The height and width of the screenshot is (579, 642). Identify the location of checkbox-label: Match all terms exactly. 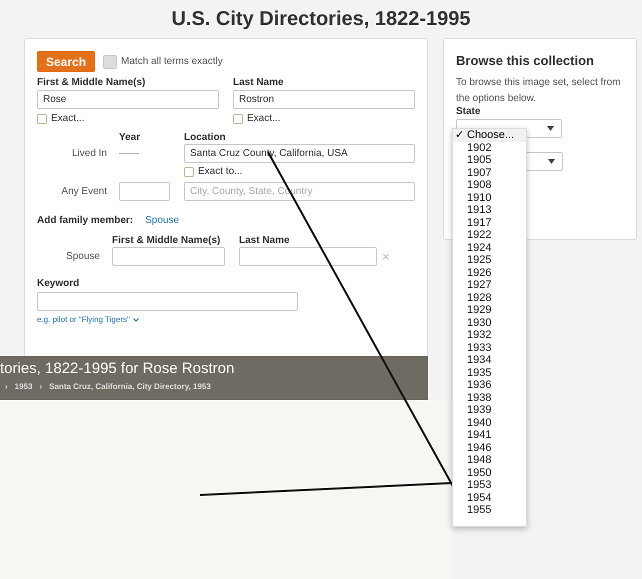
(172, 61).